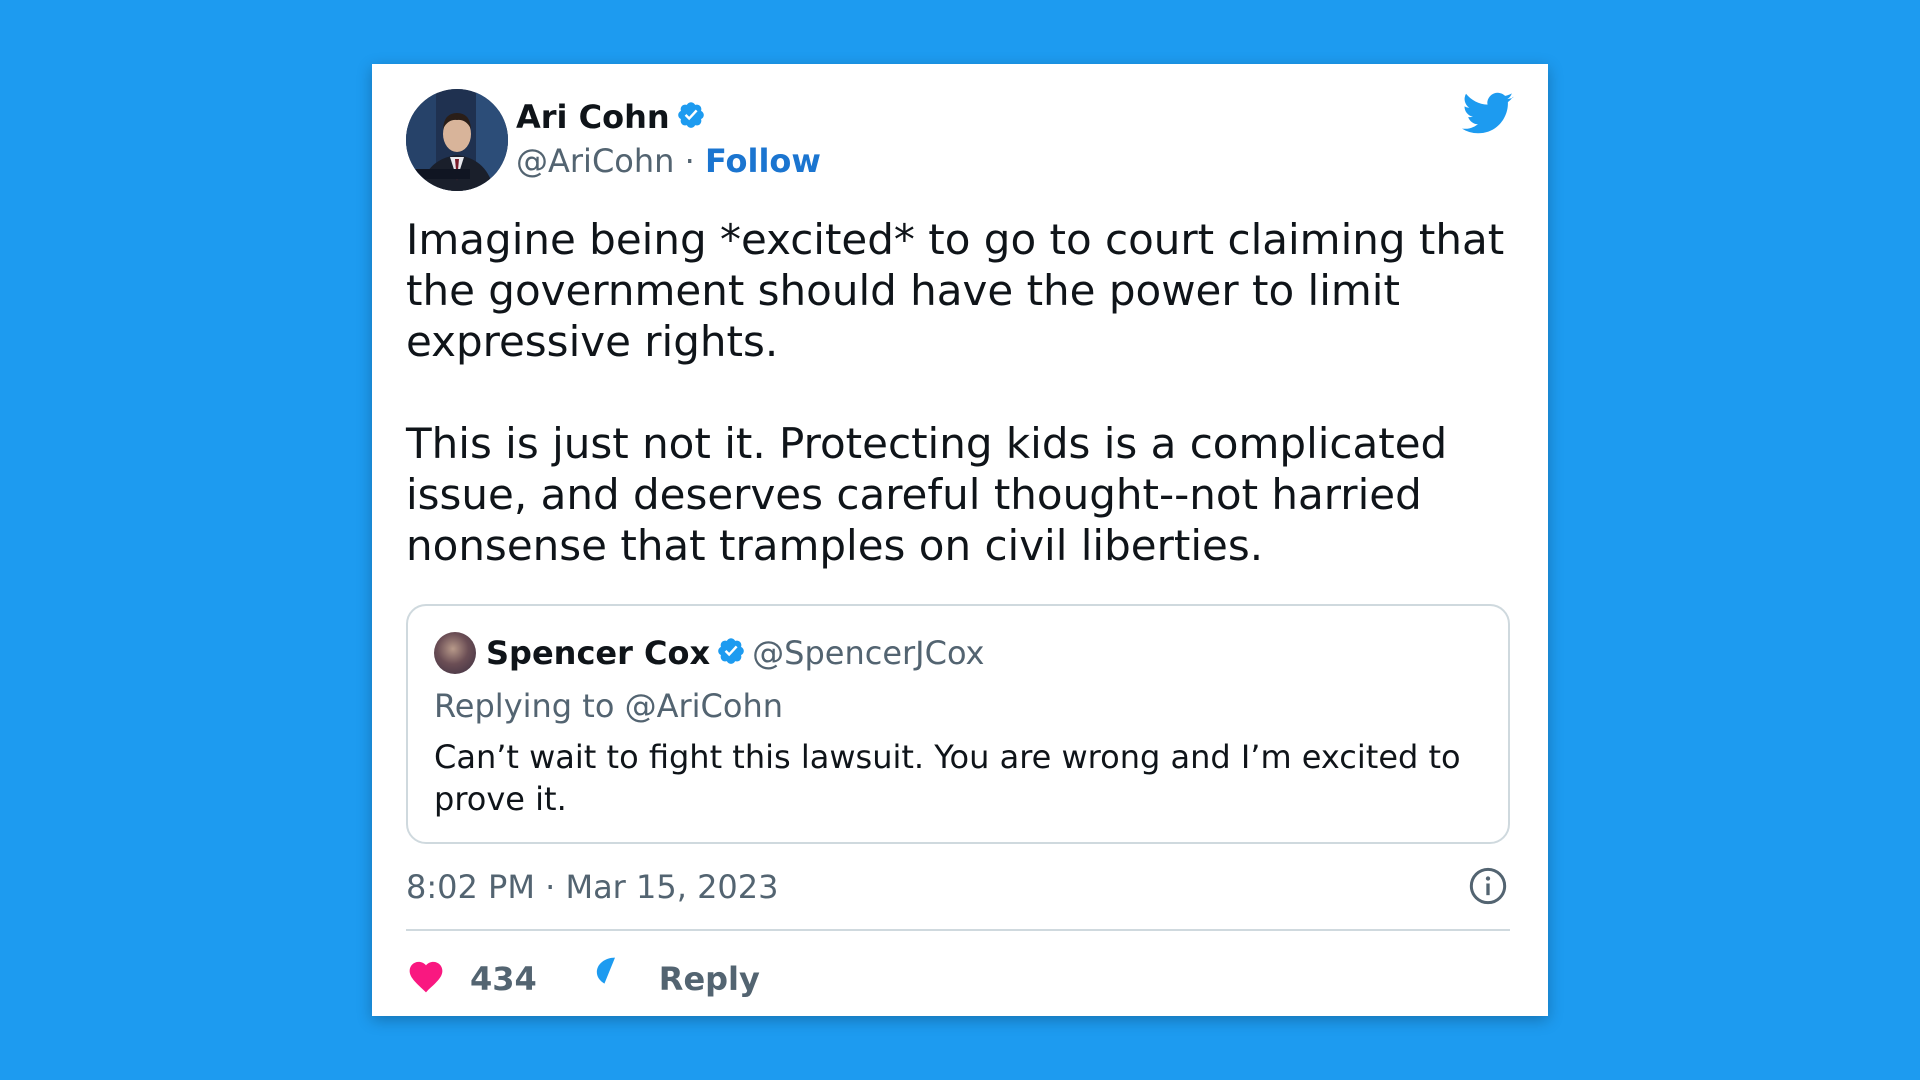  Describe the element at coordinates (503, 979) in the screenshot. I see `like-count: 434` at that location.